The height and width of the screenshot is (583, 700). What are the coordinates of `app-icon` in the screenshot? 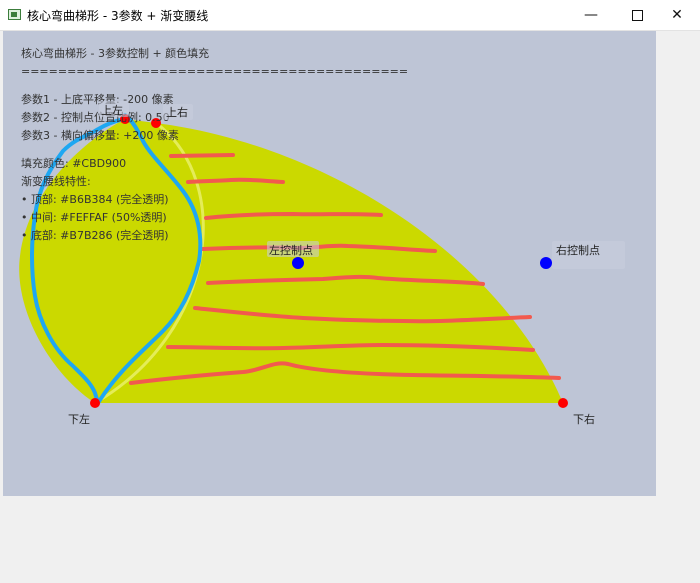 It's located at (14, 14).